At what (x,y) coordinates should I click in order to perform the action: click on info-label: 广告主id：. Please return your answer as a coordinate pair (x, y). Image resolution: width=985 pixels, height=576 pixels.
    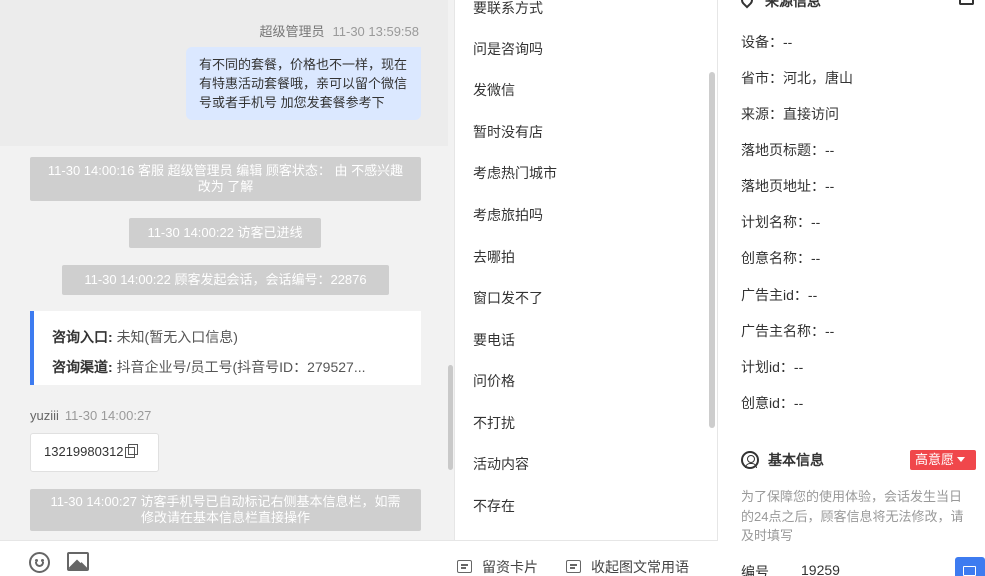
    Looking at the image, I should click on (774, 295).